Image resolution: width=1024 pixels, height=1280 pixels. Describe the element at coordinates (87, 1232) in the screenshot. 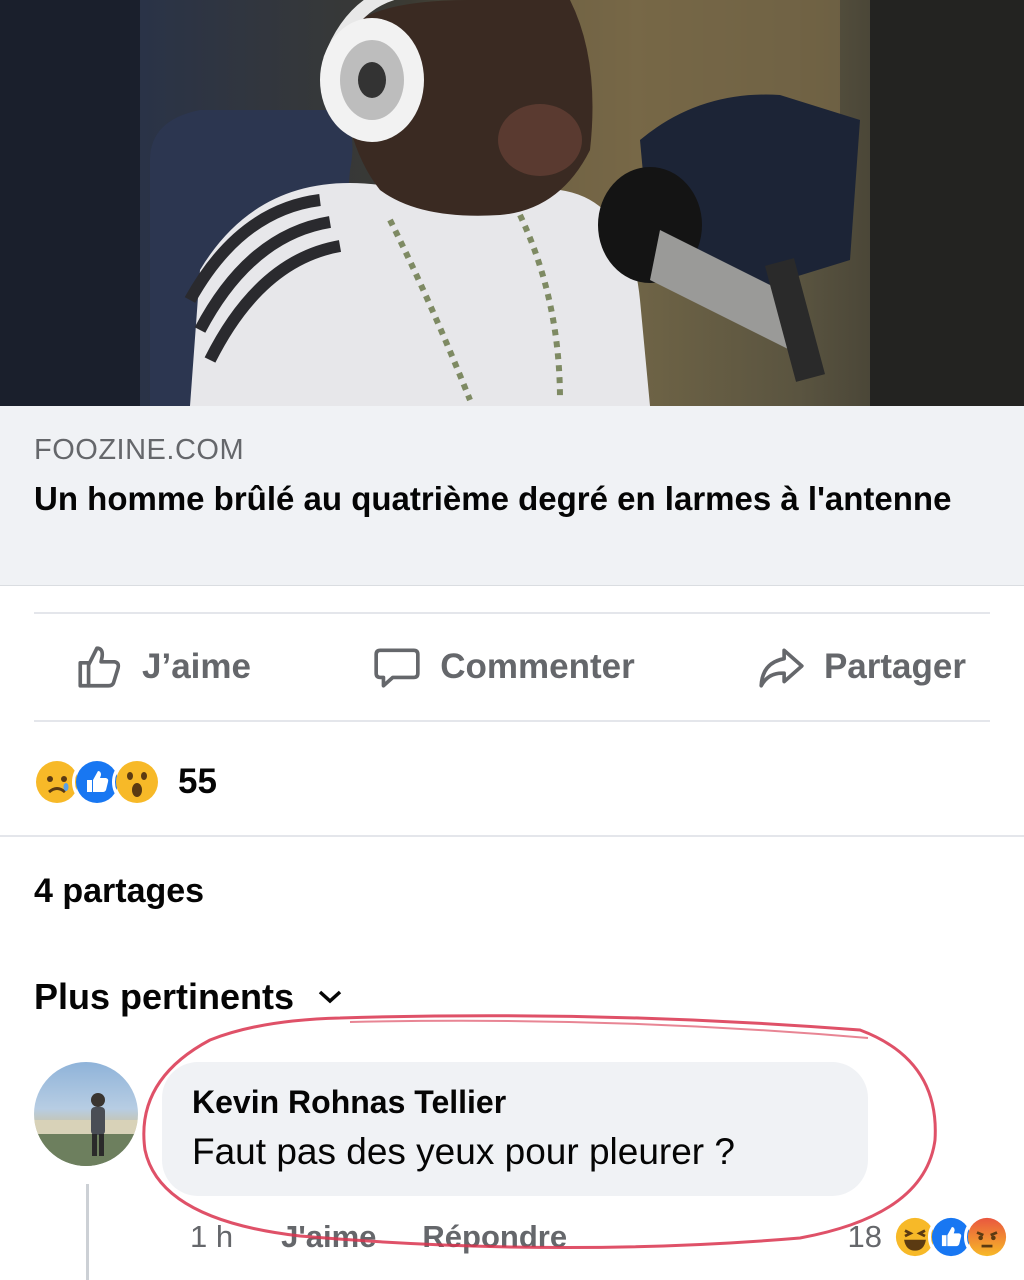

I see `thread-line` at that location.